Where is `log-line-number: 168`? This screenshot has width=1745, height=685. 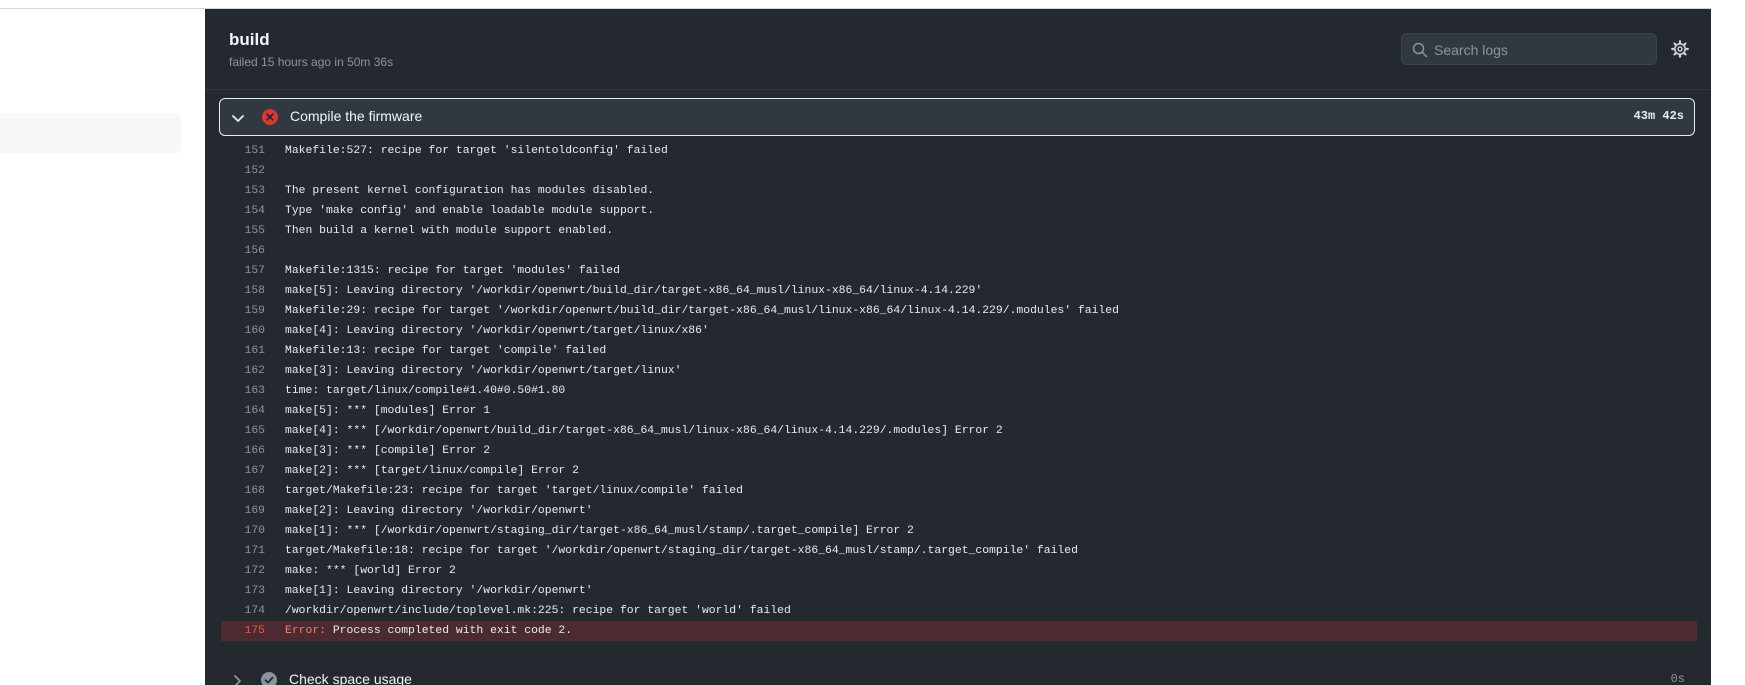 log-line-number: 168 is located at coordinates (243, 491).